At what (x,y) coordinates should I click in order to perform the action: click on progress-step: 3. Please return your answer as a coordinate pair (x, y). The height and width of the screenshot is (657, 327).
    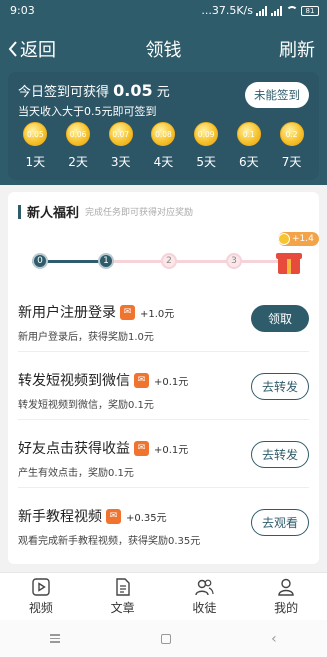
    Looking at the image, I should click on (234, 261).